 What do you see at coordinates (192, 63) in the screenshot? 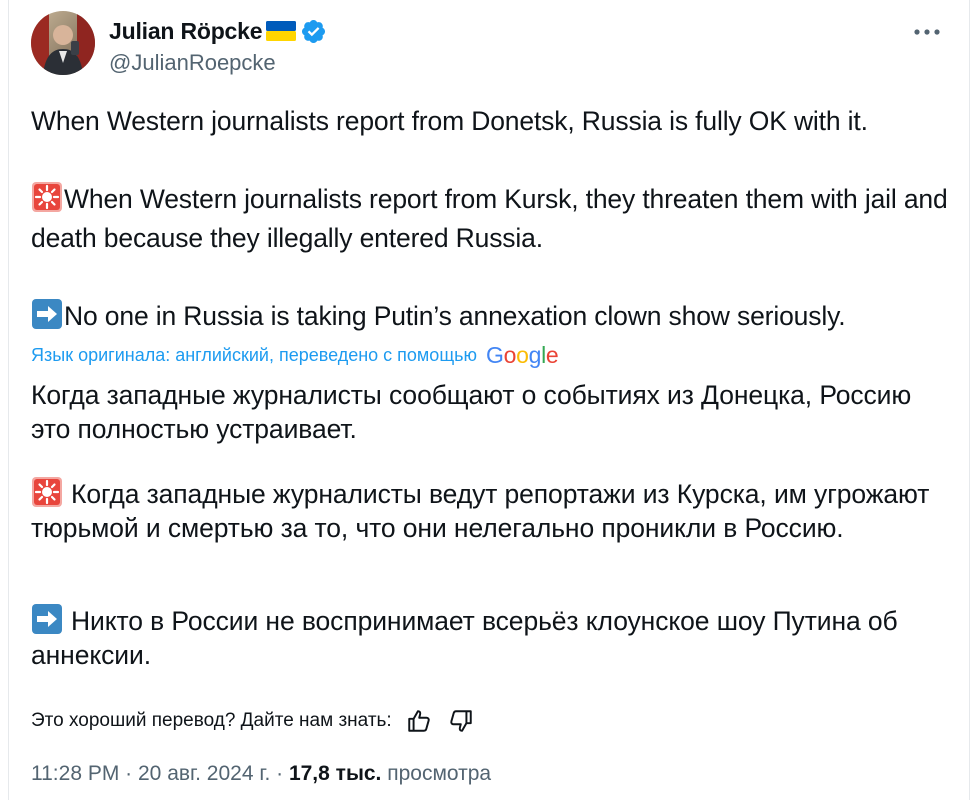
I see `author-handle: @JulianRoepcke` at bounding box center [192, 63].